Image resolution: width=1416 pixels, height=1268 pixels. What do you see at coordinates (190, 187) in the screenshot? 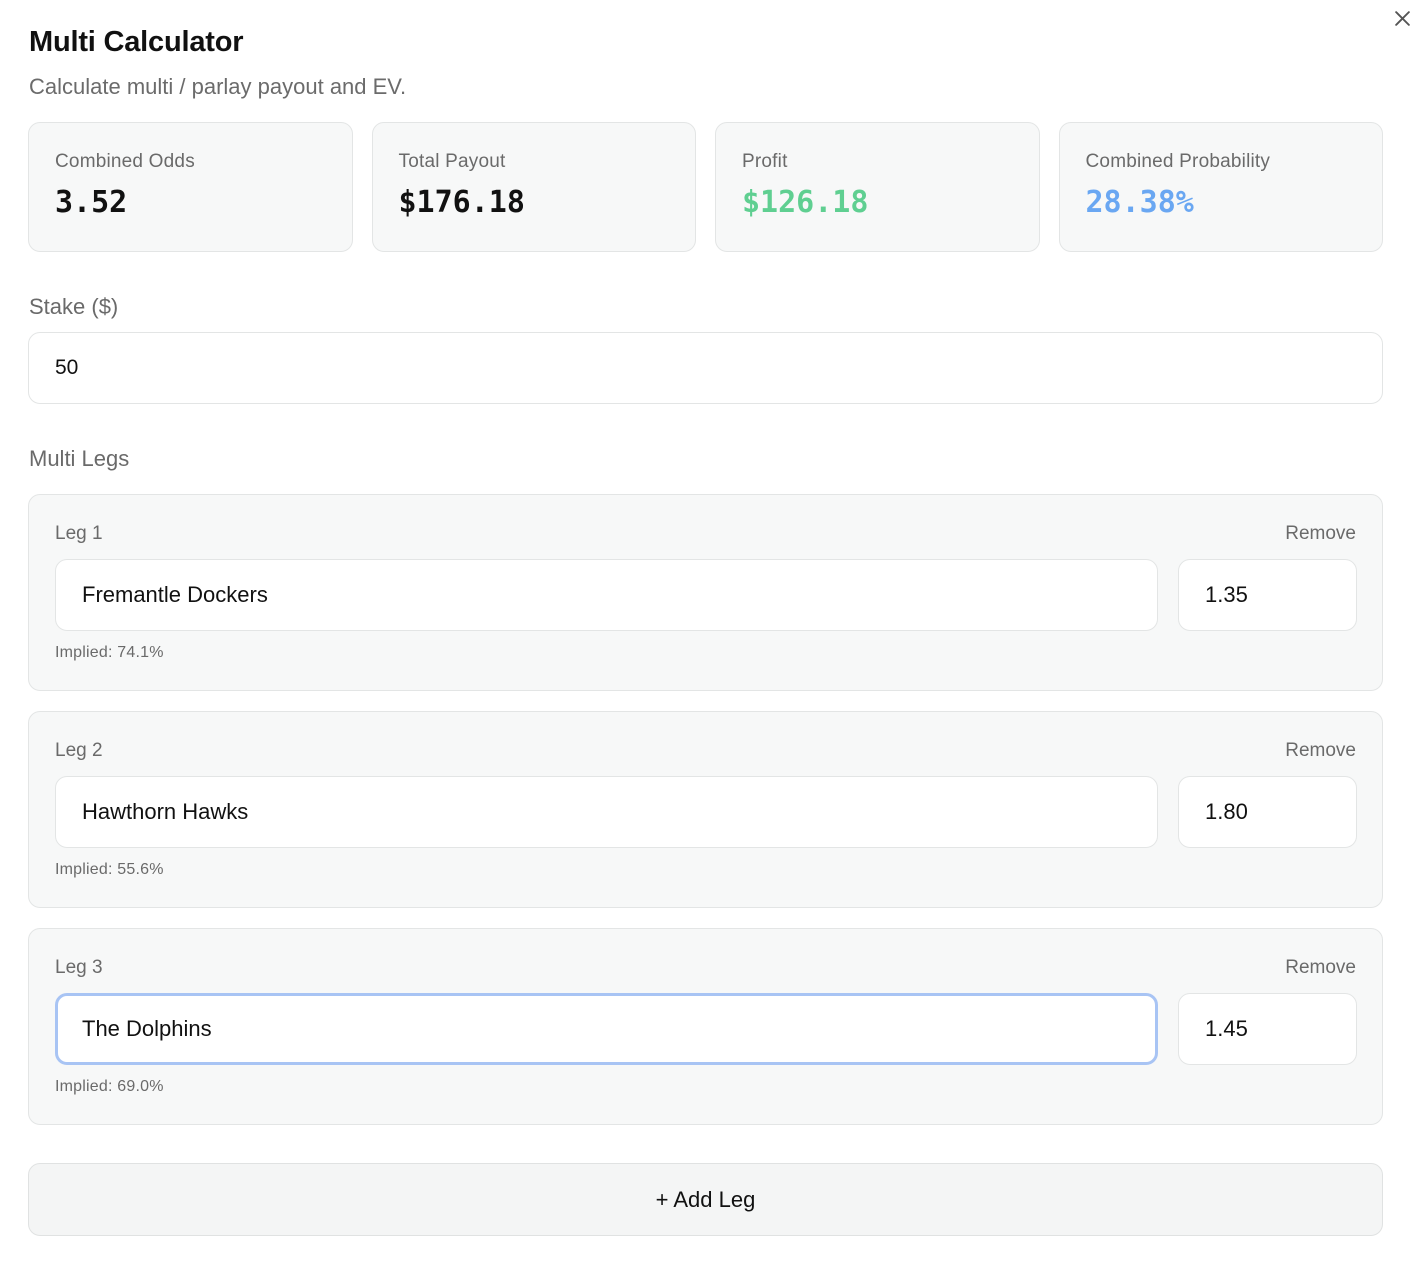
I see `stat-combined-odds: Combined Odds 3.52` at bounding box center [190, 187].